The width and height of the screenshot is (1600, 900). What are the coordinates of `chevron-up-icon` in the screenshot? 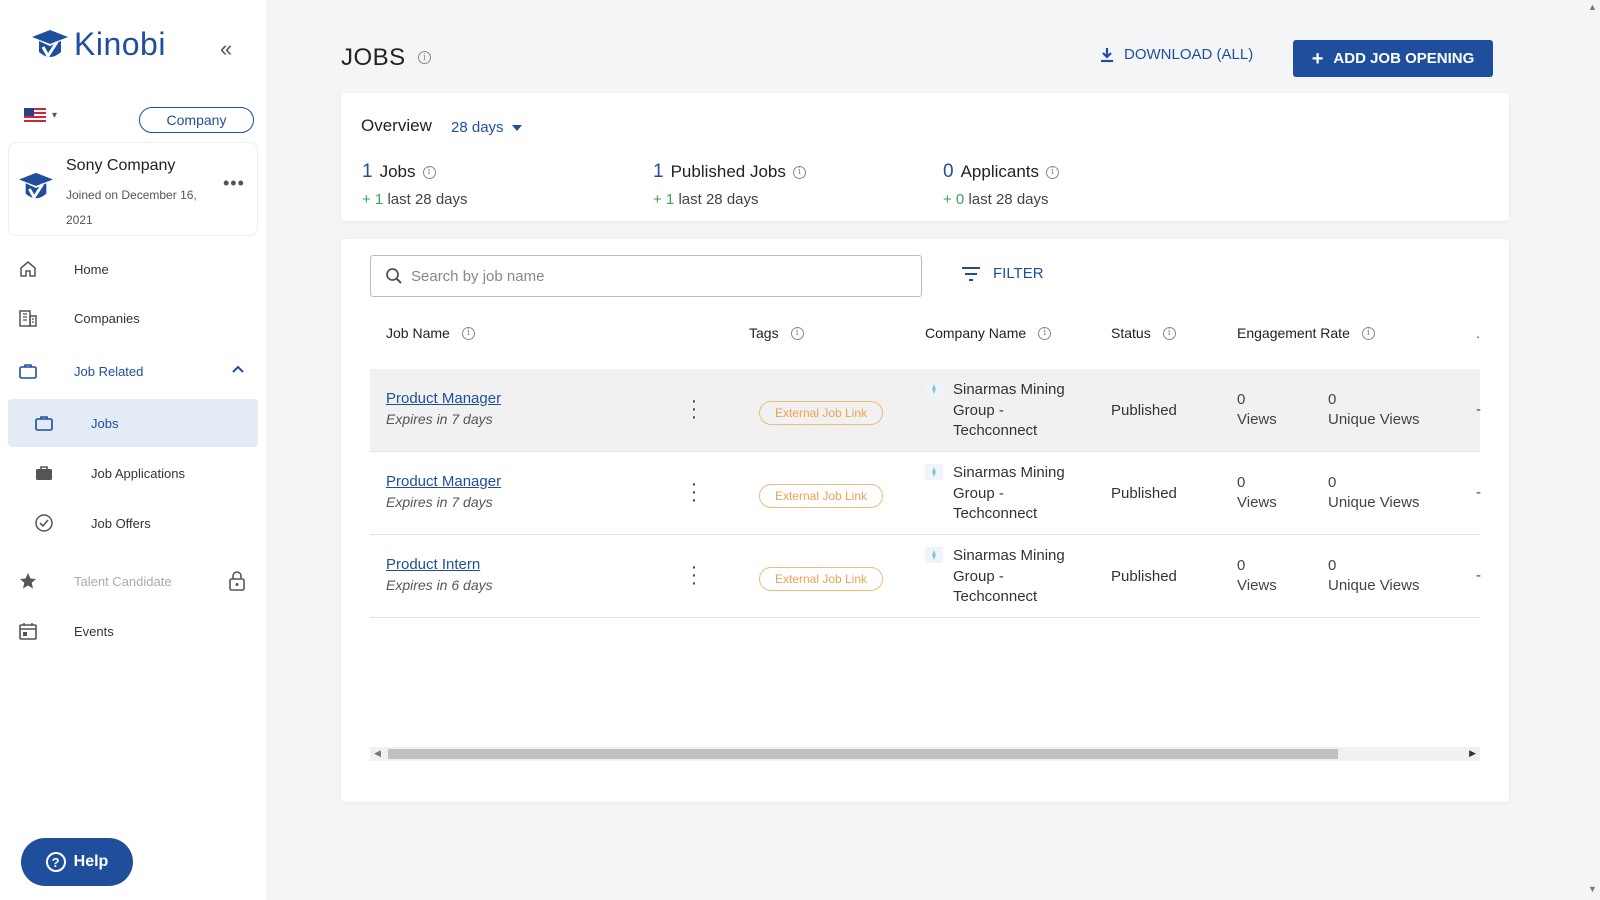 It's located at (238, 369).